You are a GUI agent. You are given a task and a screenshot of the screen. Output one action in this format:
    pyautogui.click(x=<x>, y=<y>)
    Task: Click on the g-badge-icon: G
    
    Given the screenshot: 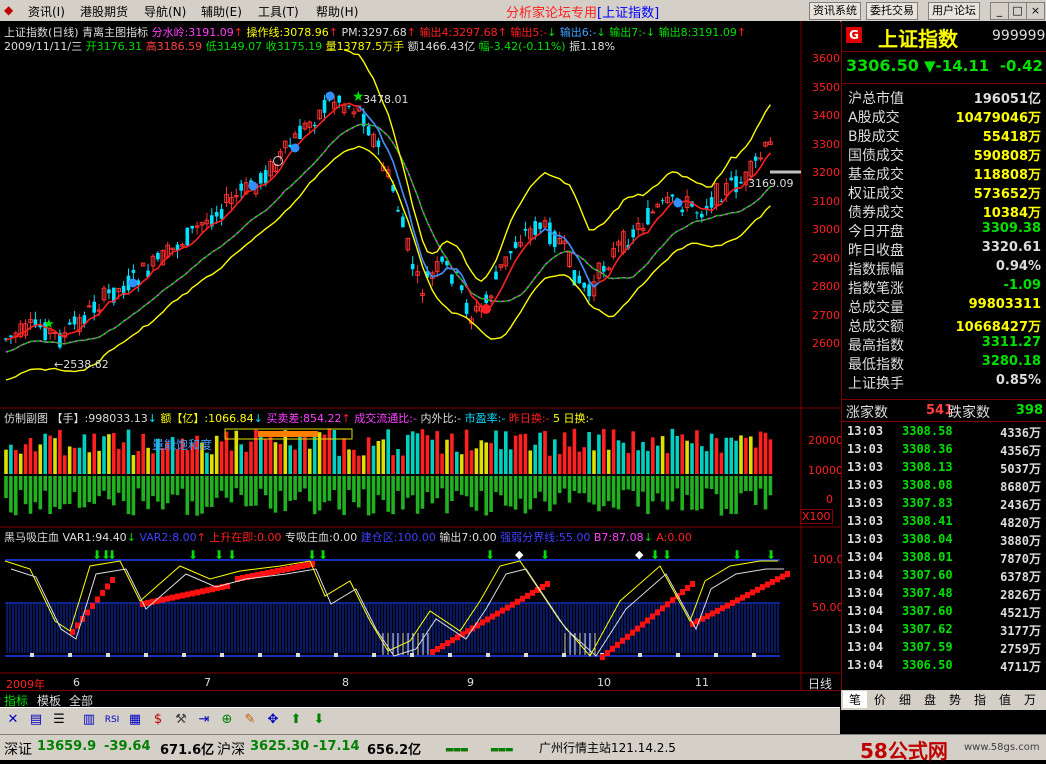 What is the action you would take?
    pyautogui.click(x=854, y=35)
    